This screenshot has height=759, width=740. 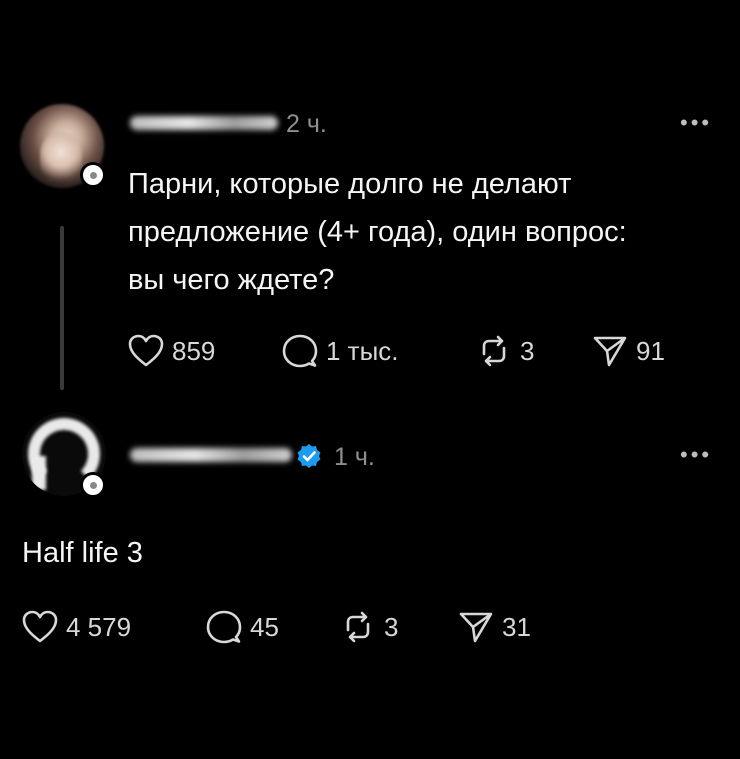 I want to click on comment-count: 1 тыс., so click(x=362, y=350).